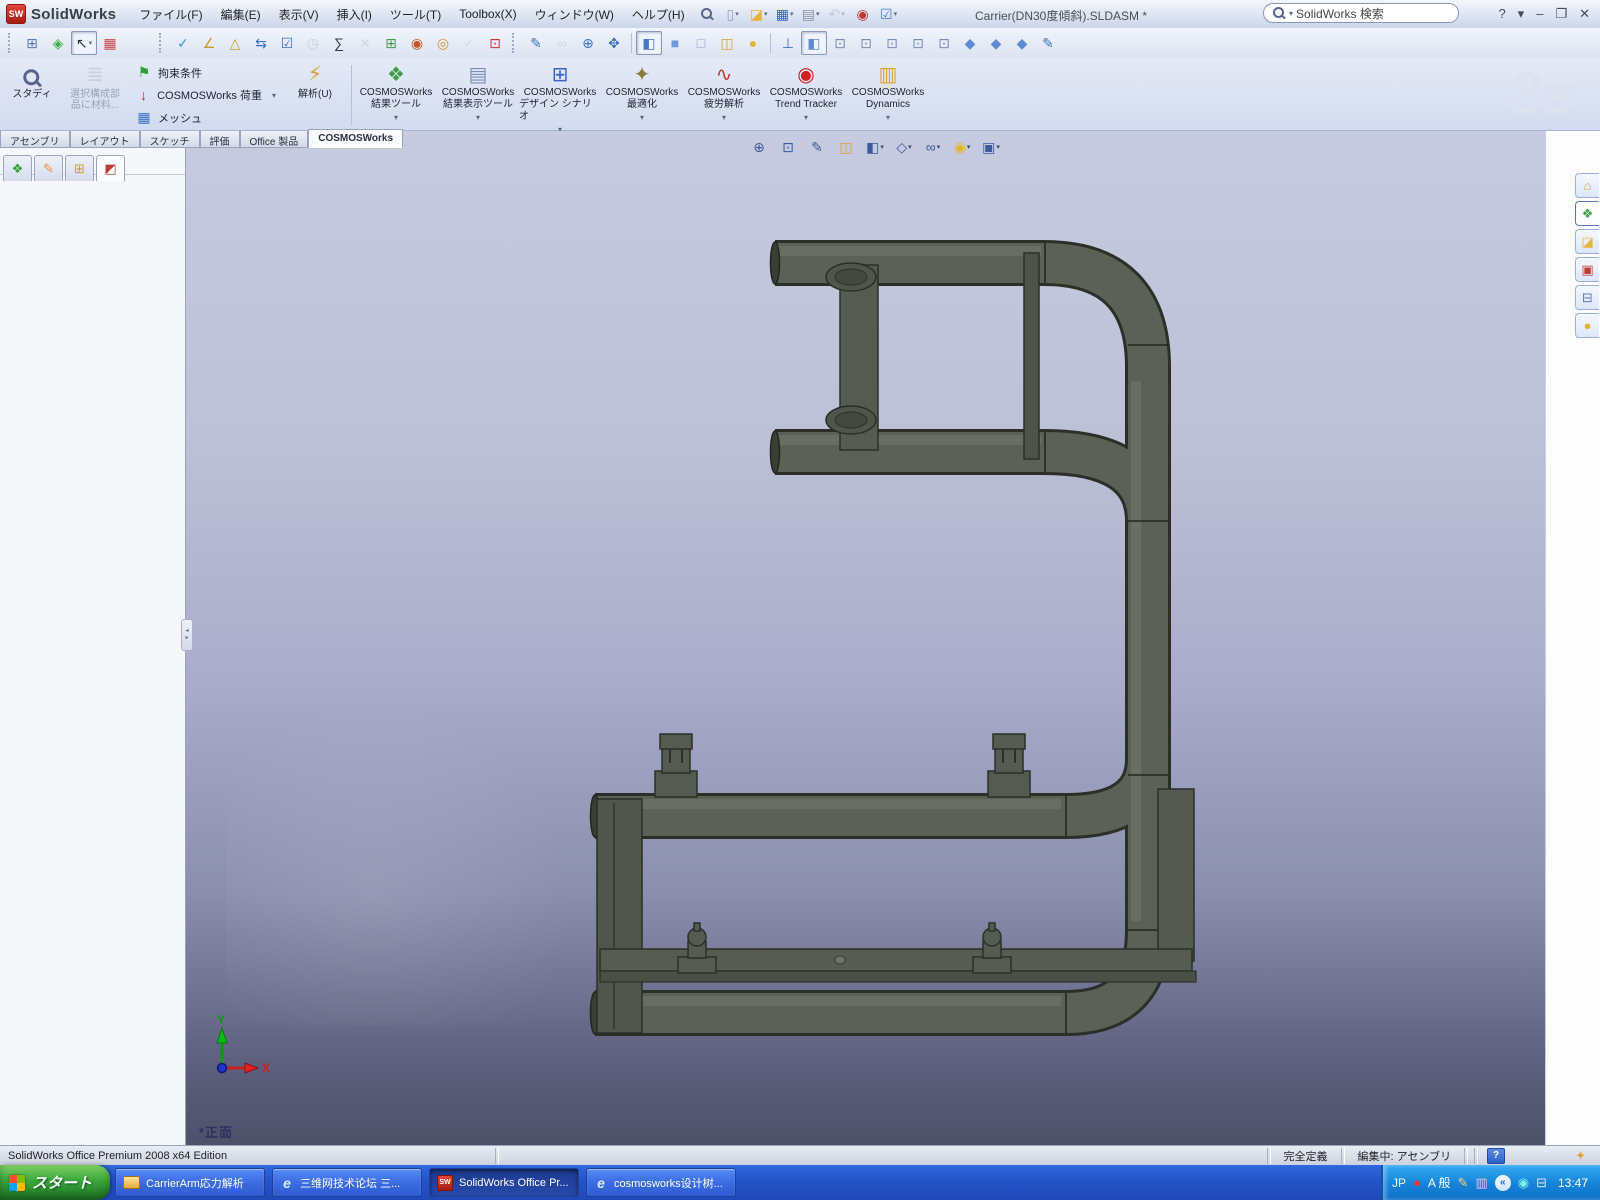 This screenshot has height=1200, width=1600. What do you see at coordinates (190, 1182) in the screenshot?
I see `task-carrierarm-folder: CarrierArm応力解析` at bounding box center [190, 1182].